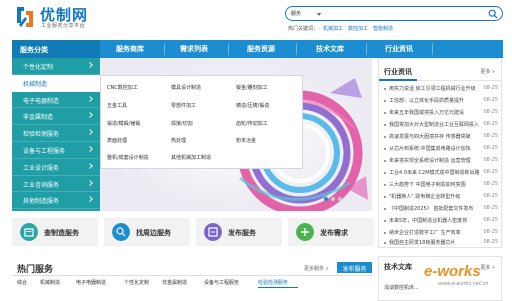 This screenshot has height=301, width=512. What do you see at coordinates (305, 232) in the screenshot?
I see `demand-icon` at bounding box center [305, 232].